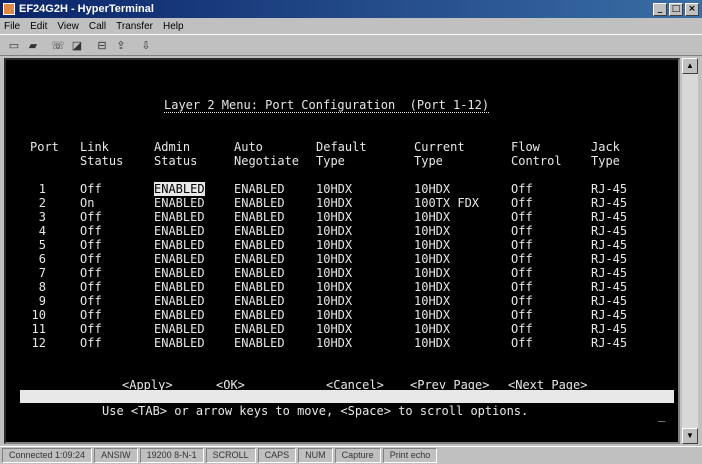 This screenshot has width=702, height=464. Describe the element at coordinates (690, 251) in the screenshot. I see `vertical-scrollbar: ▲ ▼` at that location.